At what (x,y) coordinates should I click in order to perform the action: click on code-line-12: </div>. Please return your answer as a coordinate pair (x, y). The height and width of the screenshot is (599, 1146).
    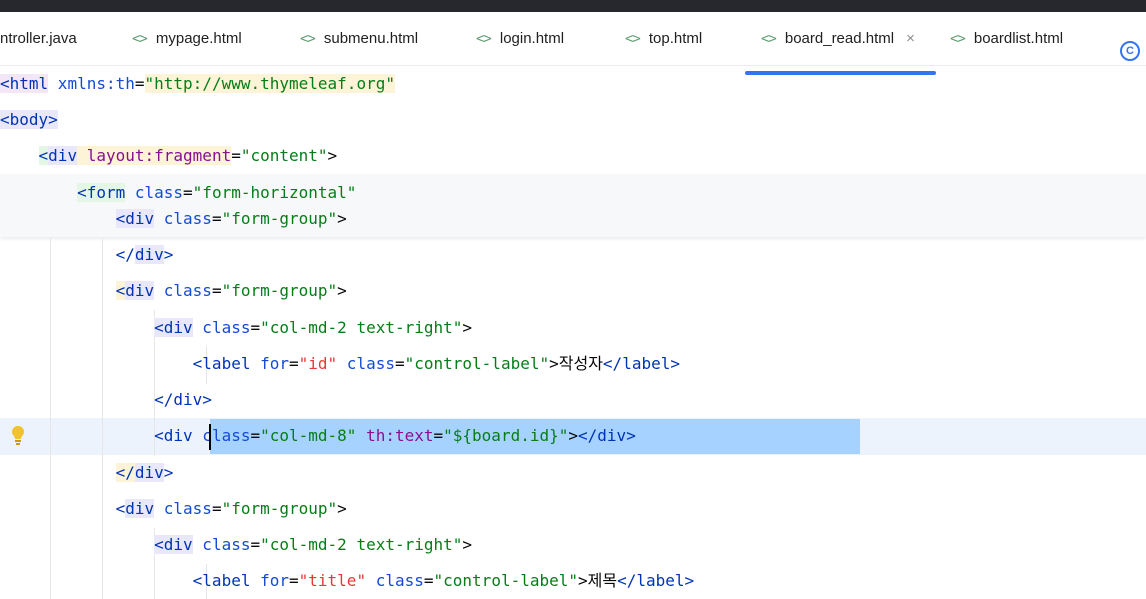
    Looking at the image, I should click on (86, 473).